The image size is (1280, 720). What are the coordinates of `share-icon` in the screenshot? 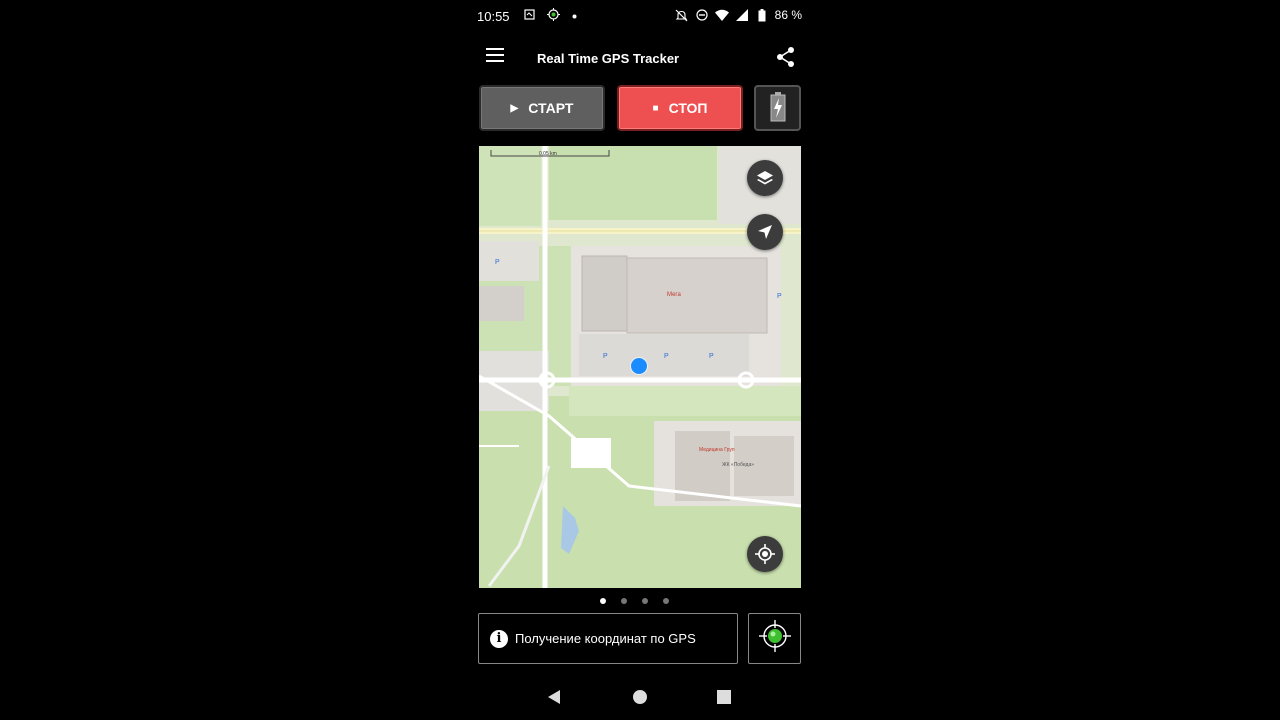 It's located at (786, 57).